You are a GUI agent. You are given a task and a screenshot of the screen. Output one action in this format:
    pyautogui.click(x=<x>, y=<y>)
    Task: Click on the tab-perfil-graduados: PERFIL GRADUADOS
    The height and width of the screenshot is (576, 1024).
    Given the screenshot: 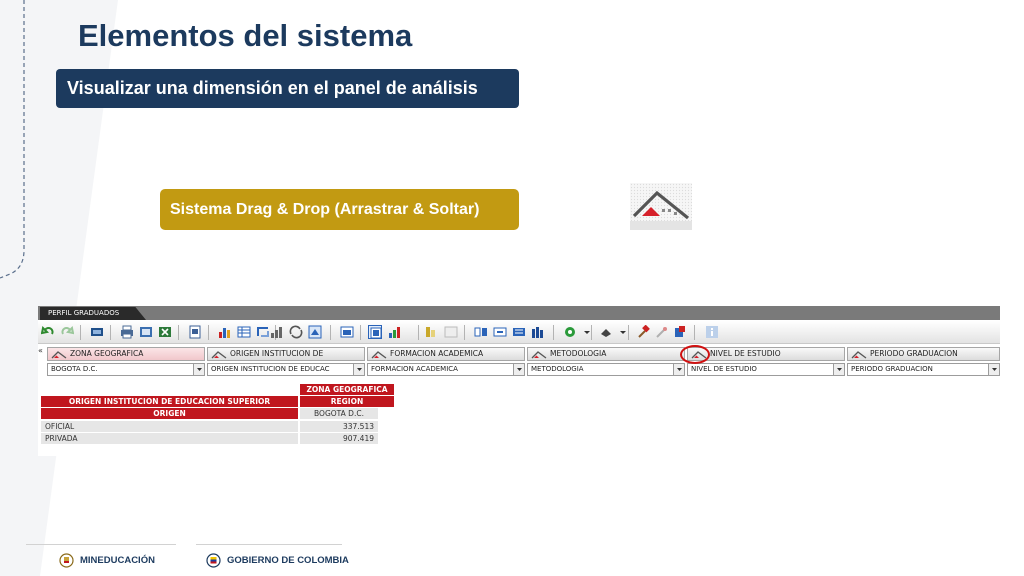 What is the action you would take?
    pyautogui.click(x=93, y=313)
    